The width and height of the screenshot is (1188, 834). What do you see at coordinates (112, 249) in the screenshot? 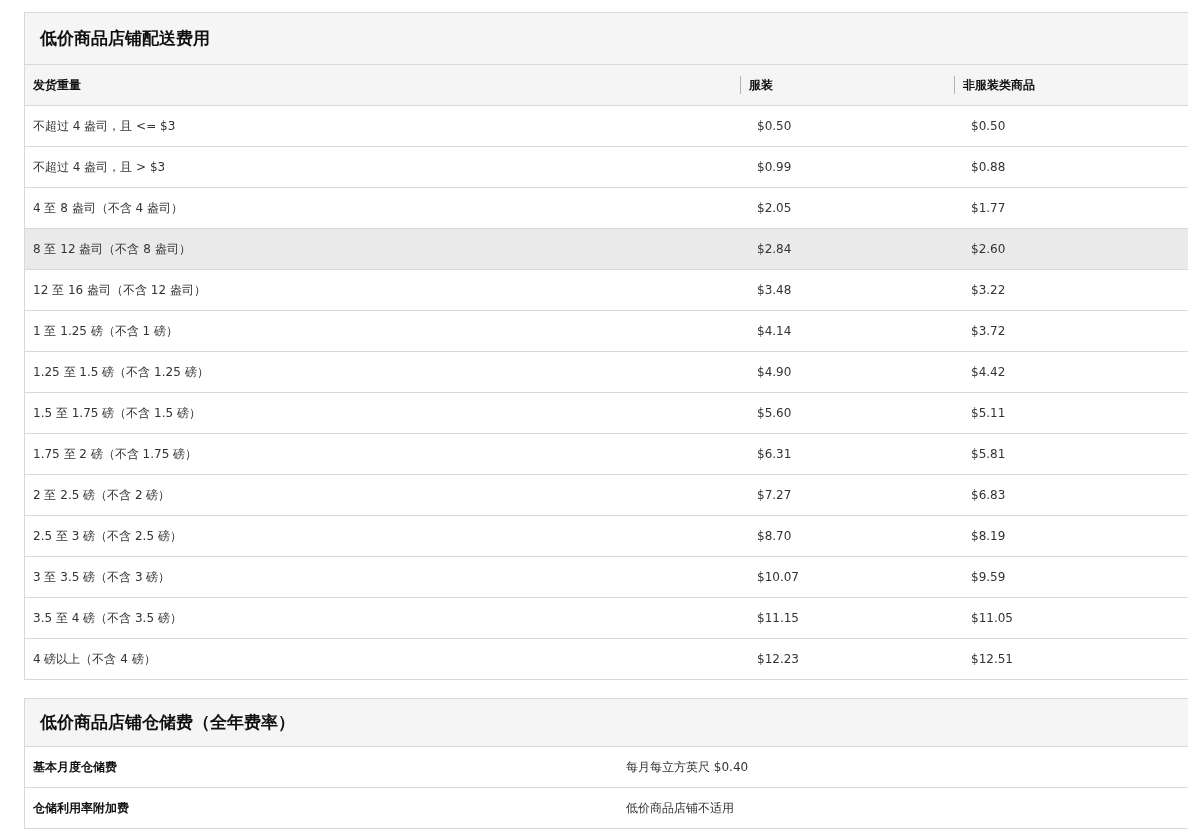
I see `table-cell-text: 8 至 12 盎司（不含 8 盎司）` at bounding box center [112, 249].